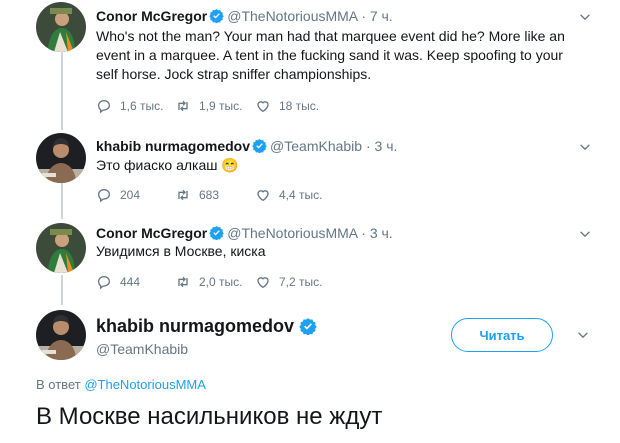 The height and width of the screenshot is (443, 620). I want to click on reply-button: 1,6 тыс., so click(129, 106).